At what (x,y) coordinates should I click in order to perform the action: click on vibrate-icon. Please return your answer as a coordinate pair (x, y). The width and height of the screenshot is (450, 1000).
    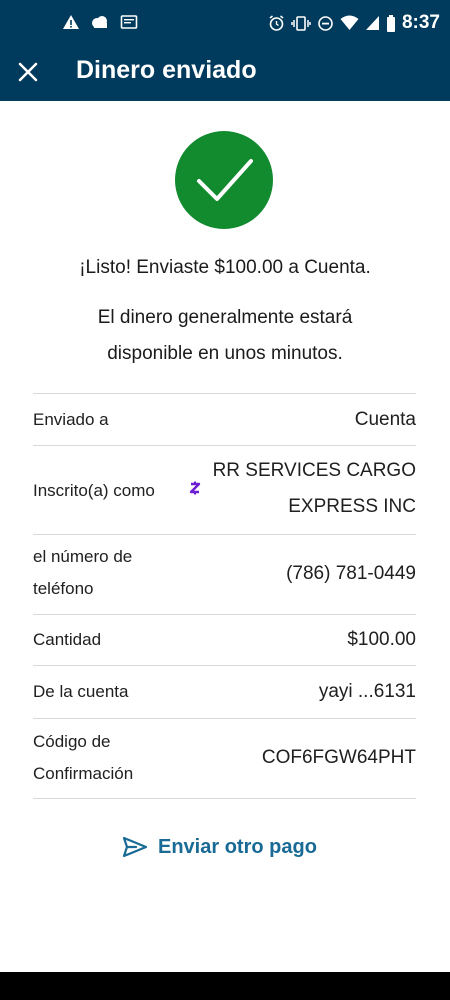
    Looking at the image, I should click on (301, 23).